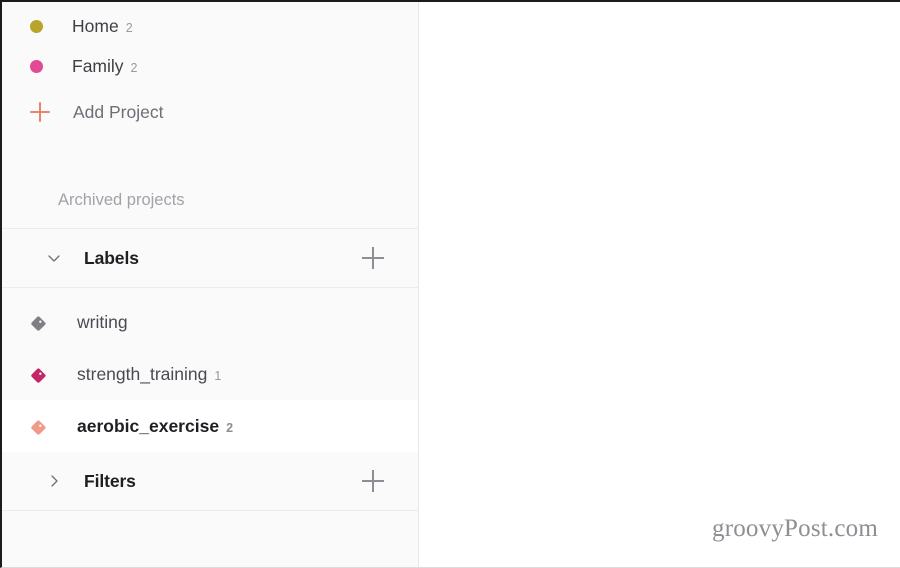 Image resolution: width=900 pixels, height=568 pixels. Describe the element at coordinates (795, 528) in the screenshot. I see `watermark: groovyPost.com` at that location.